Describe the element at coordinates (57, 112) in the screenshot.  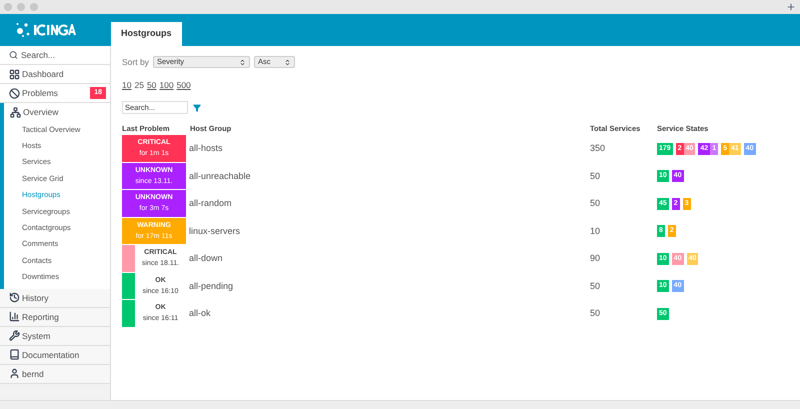
I see `nav-item: Overview` at that location.